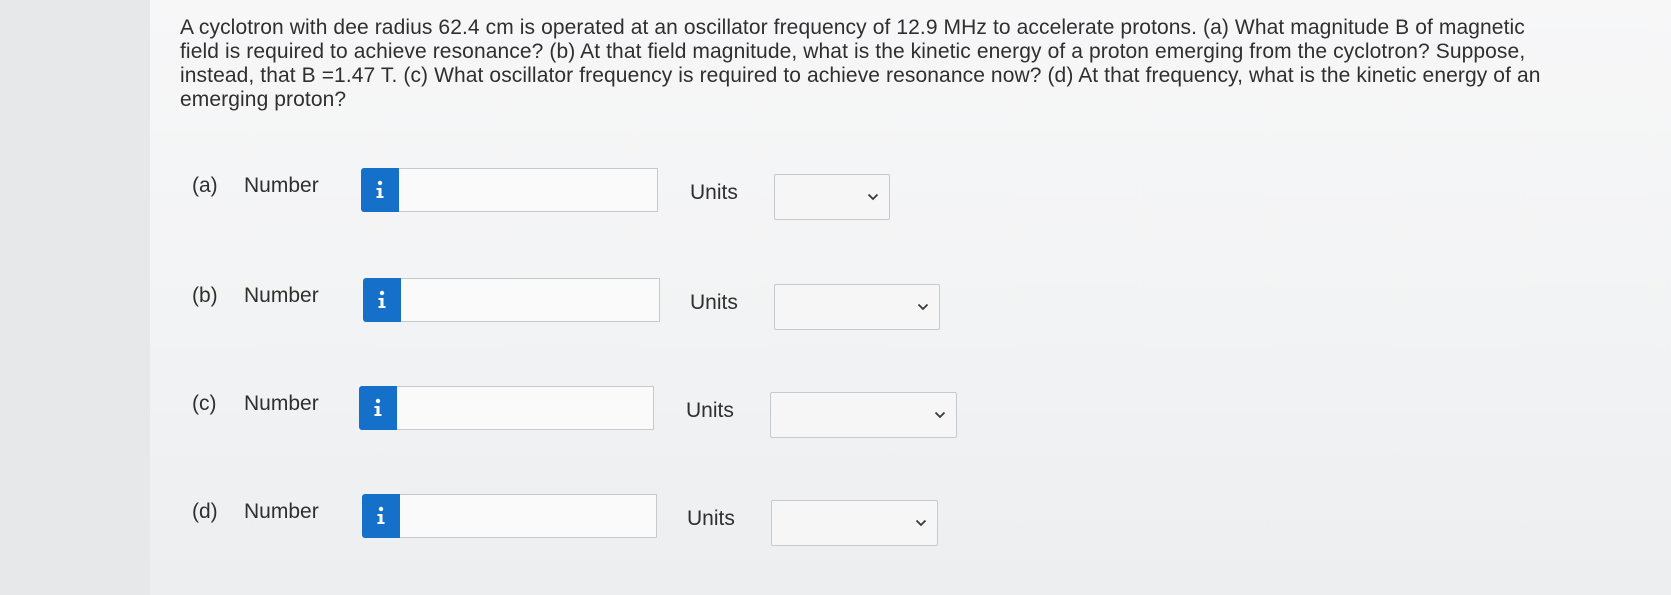  I want to click on number-input-b, so click(530, 300).